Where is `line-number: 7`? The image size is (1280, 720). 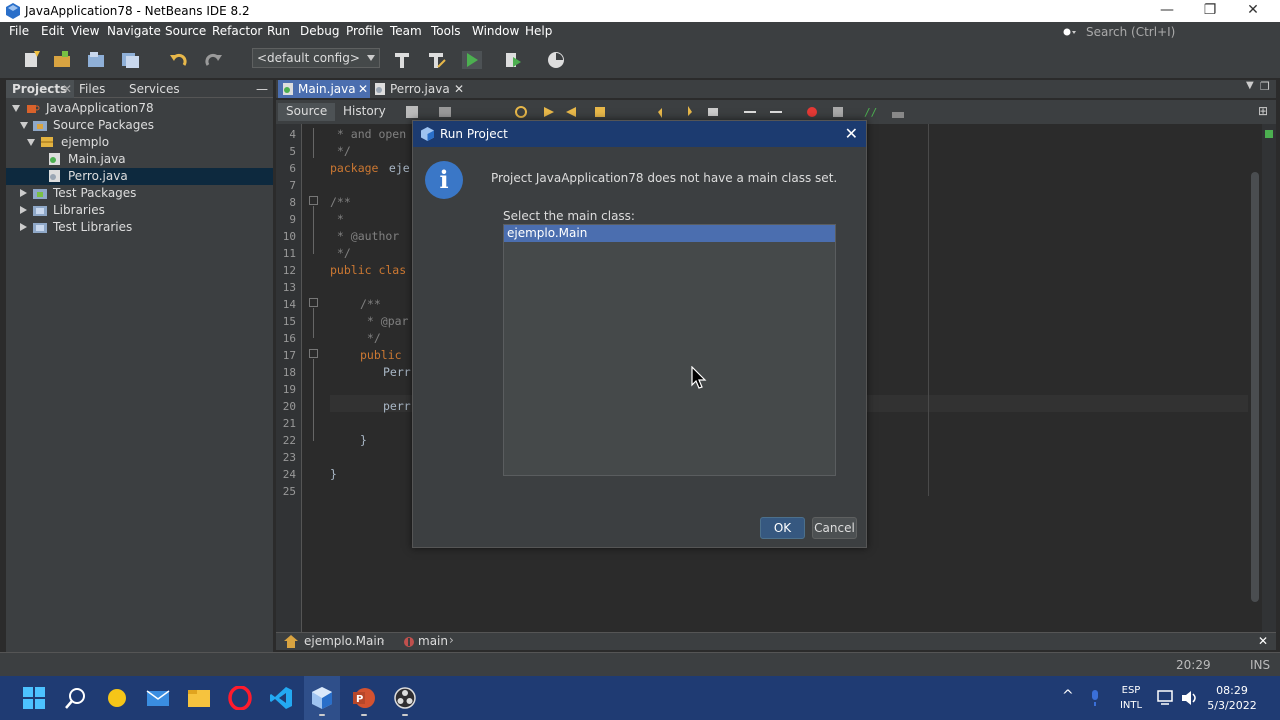
line-number: 7 is located at coordinates (292, 185).